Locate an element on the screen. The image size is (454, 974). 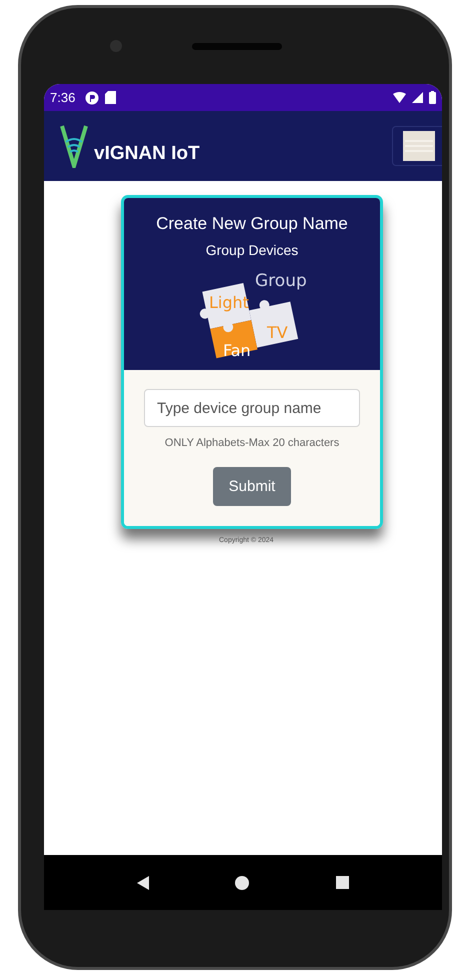
menu-icon is located at coordinates (419, 146).